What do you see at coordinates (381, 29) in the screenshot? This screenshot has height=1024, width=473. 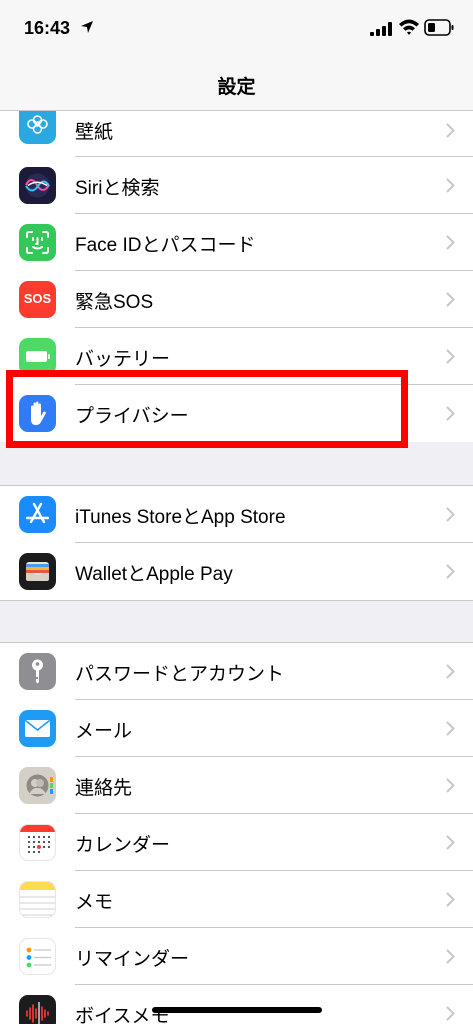 I see `cellular-signal-icon` at bounding box center [381, 29].